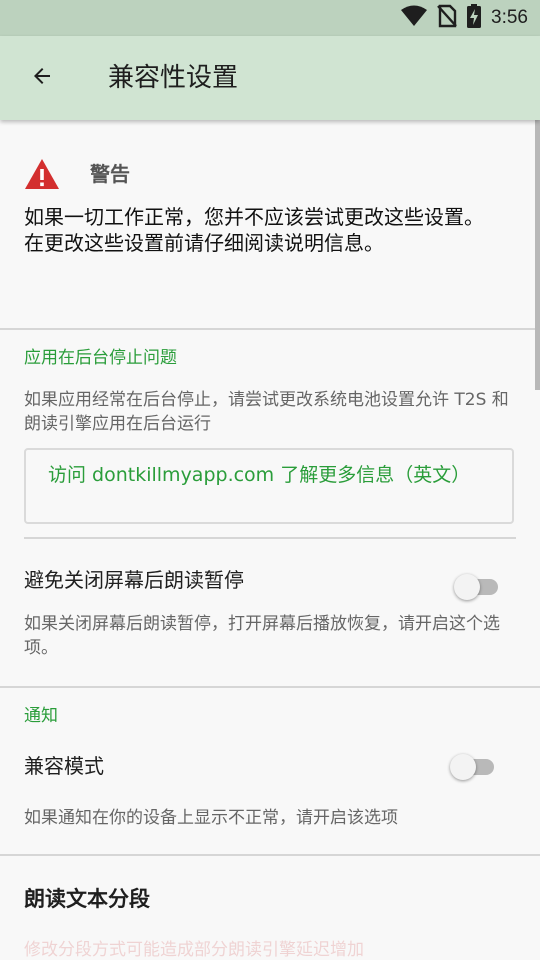 Image resolution: width=540 pixels, height=960 pixels. What do you see at coordinates (204, 243) in the screenshot?
I see `warning-line-2: 在更改这些设置前请仔细阅读说明信息。` at bounding box center [204, 243].